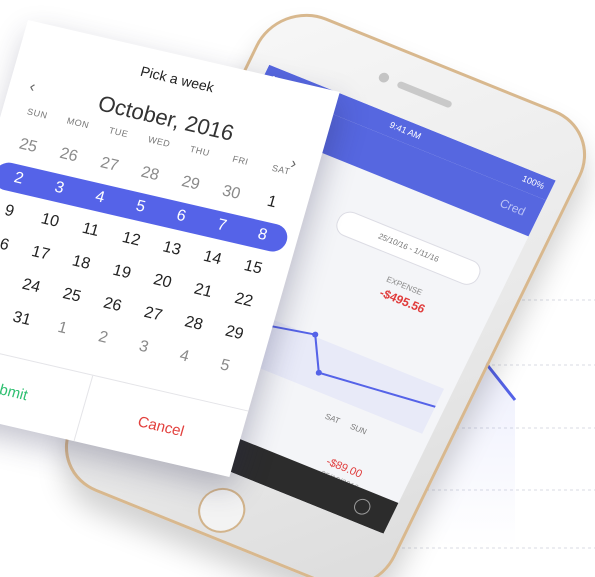 The image size is (595, 577). Describe the element at coordinates (91, 230) in the screenshot. I see `calendar-day: 11` at that location.